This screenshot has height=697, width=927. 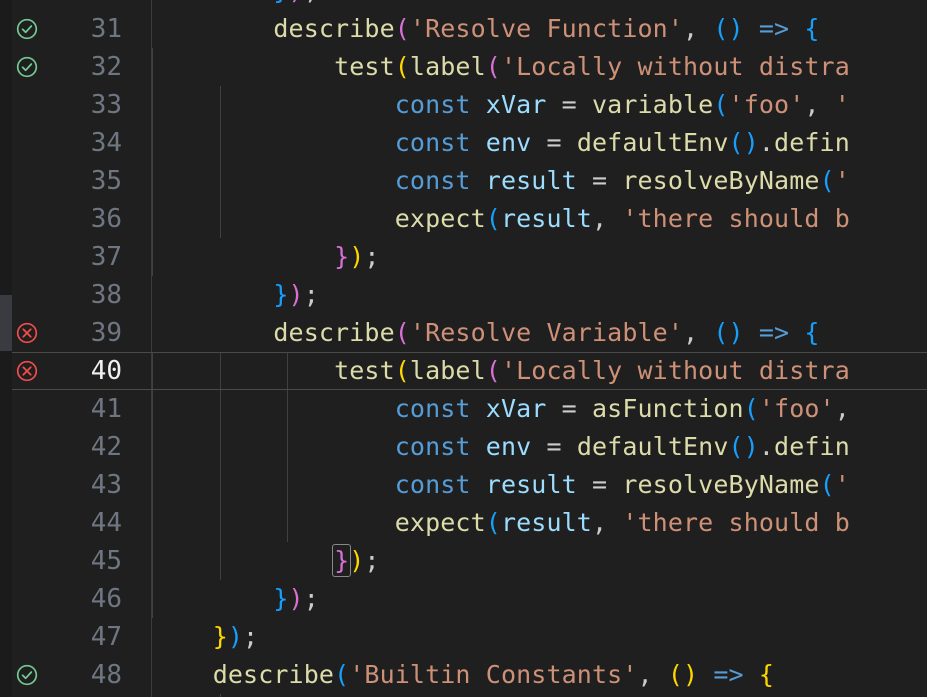 I want to click on gutter-line: 45, so click(x=463, y=561).